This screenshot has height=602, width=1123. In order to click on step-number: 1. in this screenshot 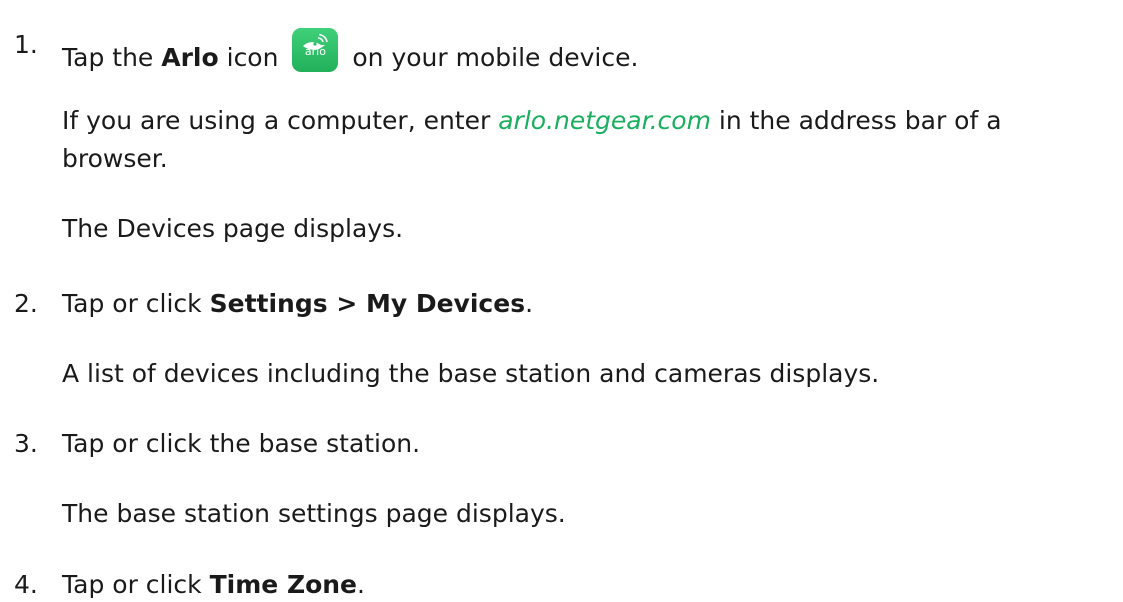, I will do `click(26, 44)`.